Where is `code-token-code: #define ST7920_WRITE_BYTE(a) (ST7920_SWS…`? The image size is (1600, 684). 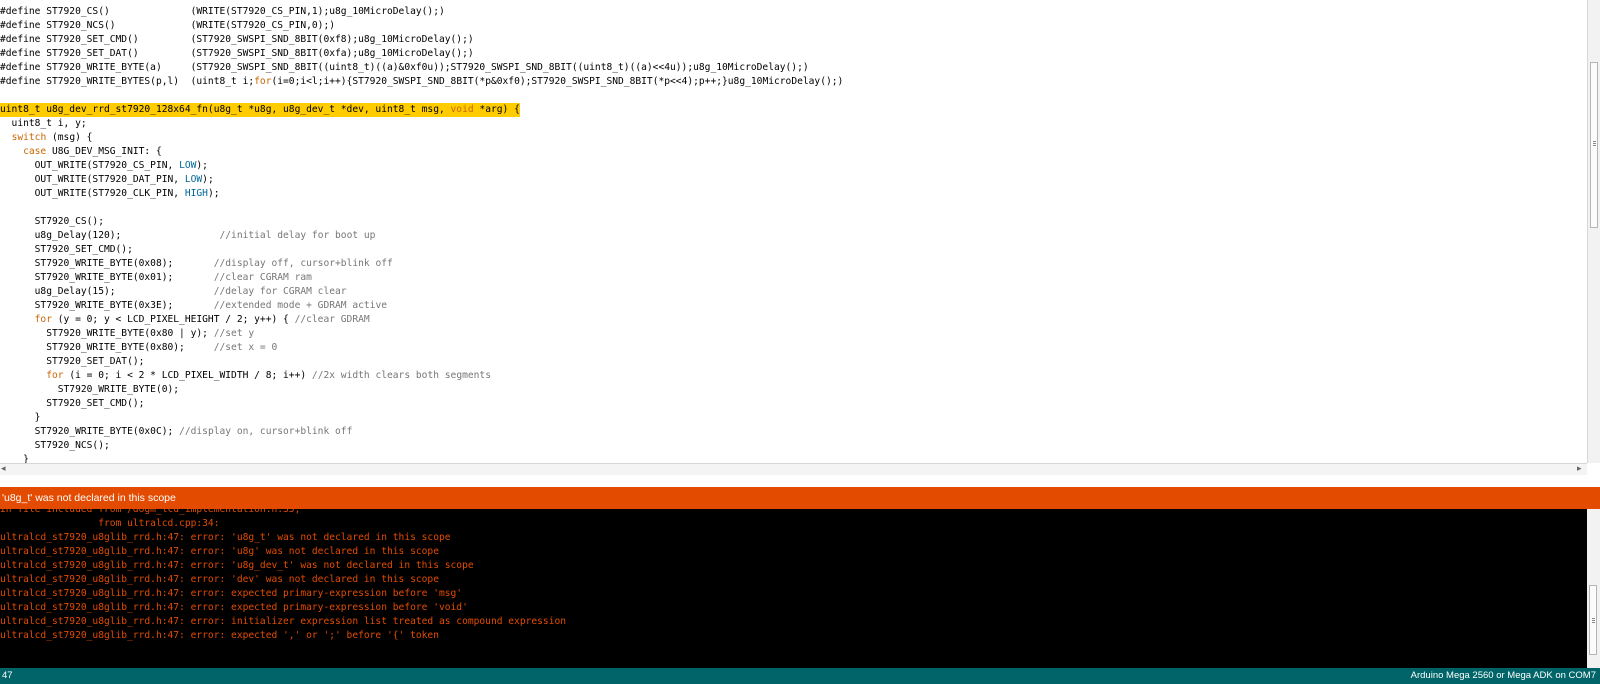
code-token-code: #define ST7920_WRITE_BYTE(a) (ST7920_SWS… is located at coordinates (404, 67).